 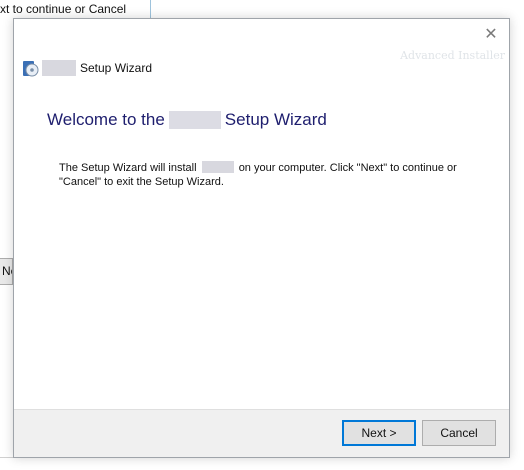 I want to click on button-bar: Next > Cancel, so click(x=261, y=433).